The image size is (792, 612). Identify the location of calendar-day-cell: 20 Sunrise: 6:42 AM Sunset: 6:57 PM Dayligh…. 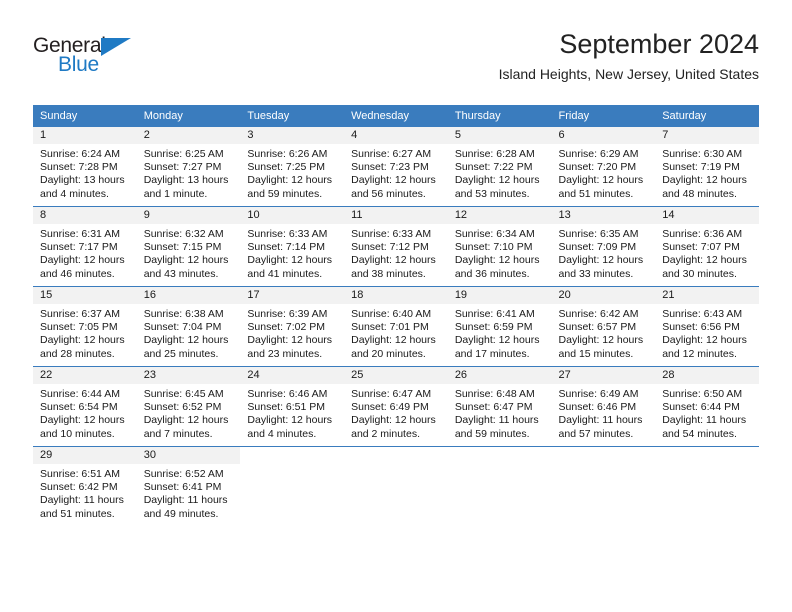
(603, 326).